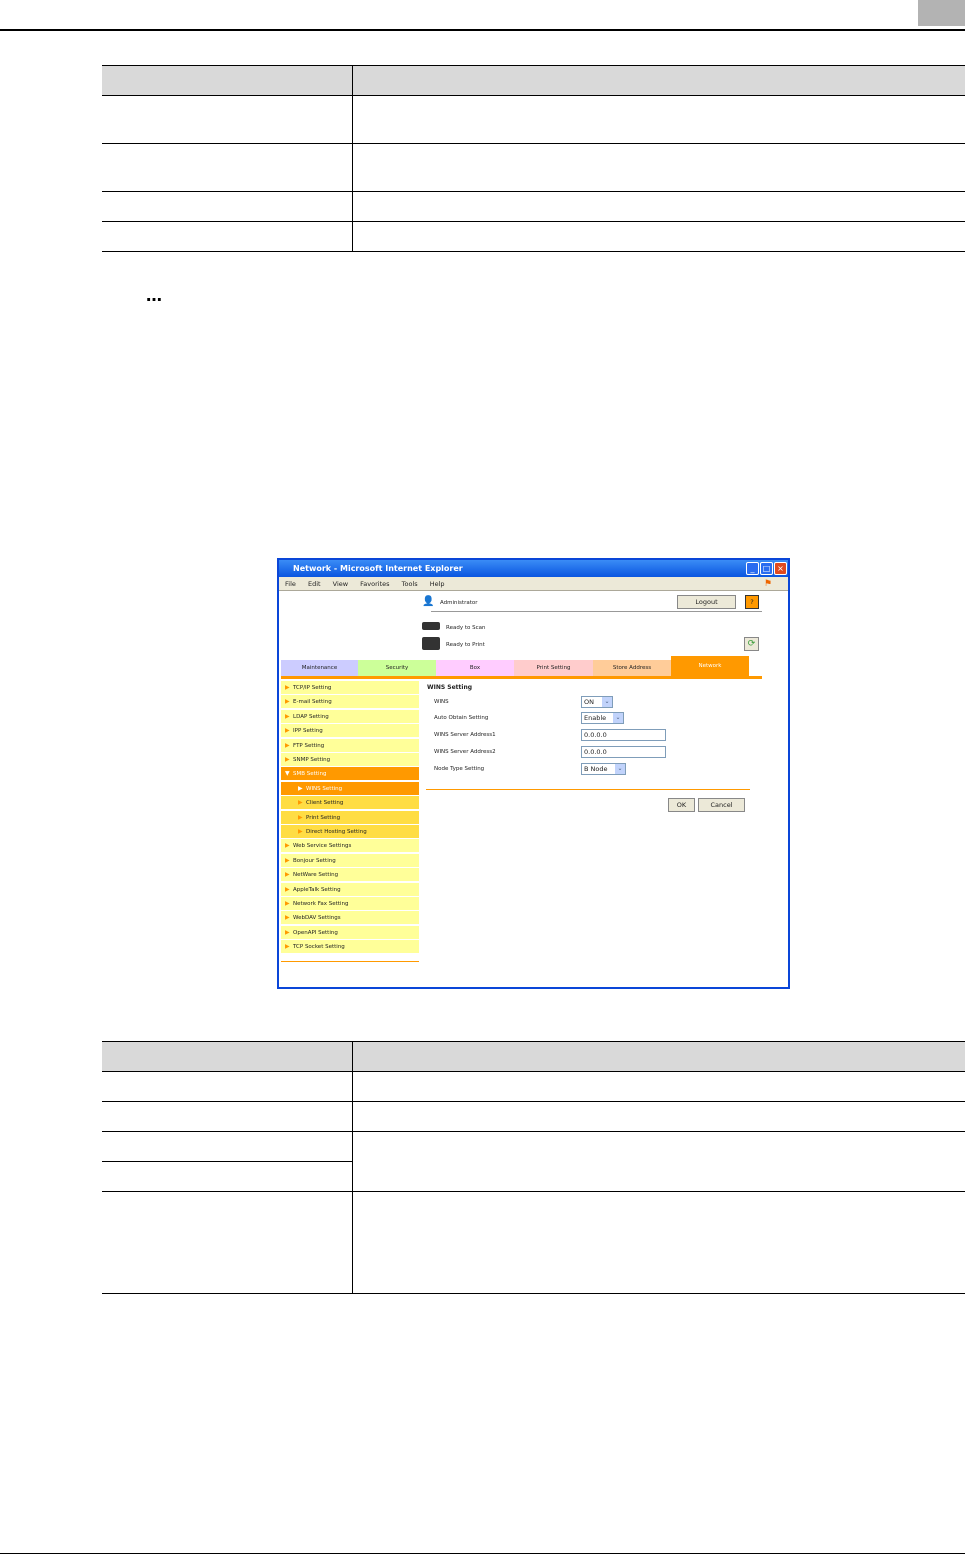 The width and height of the screenshot is (965, 1555). Describe the element at coordinates (316, 875) in the screenshot. I see `sidebar-item-label: NetWare Setting` at that location.